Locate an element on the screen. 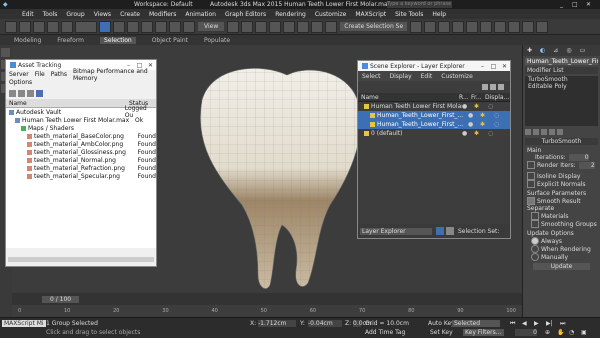 The image size is (600, 338). bind-icon is located at coordinates (67, 26).